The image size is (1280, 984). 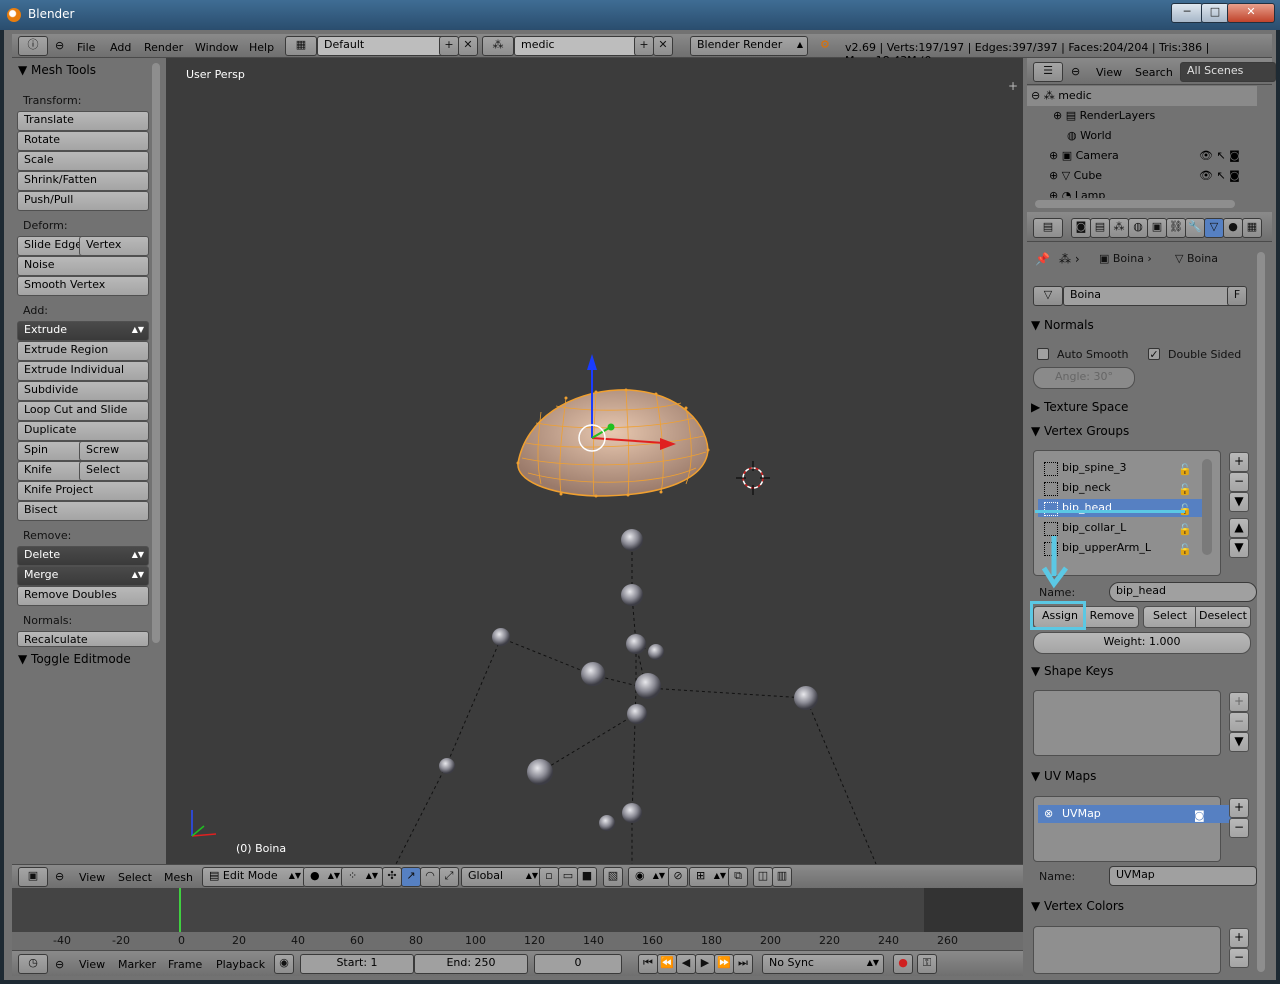 I want to click on end-frame-field: End: 250, so click(x=471, y=964).